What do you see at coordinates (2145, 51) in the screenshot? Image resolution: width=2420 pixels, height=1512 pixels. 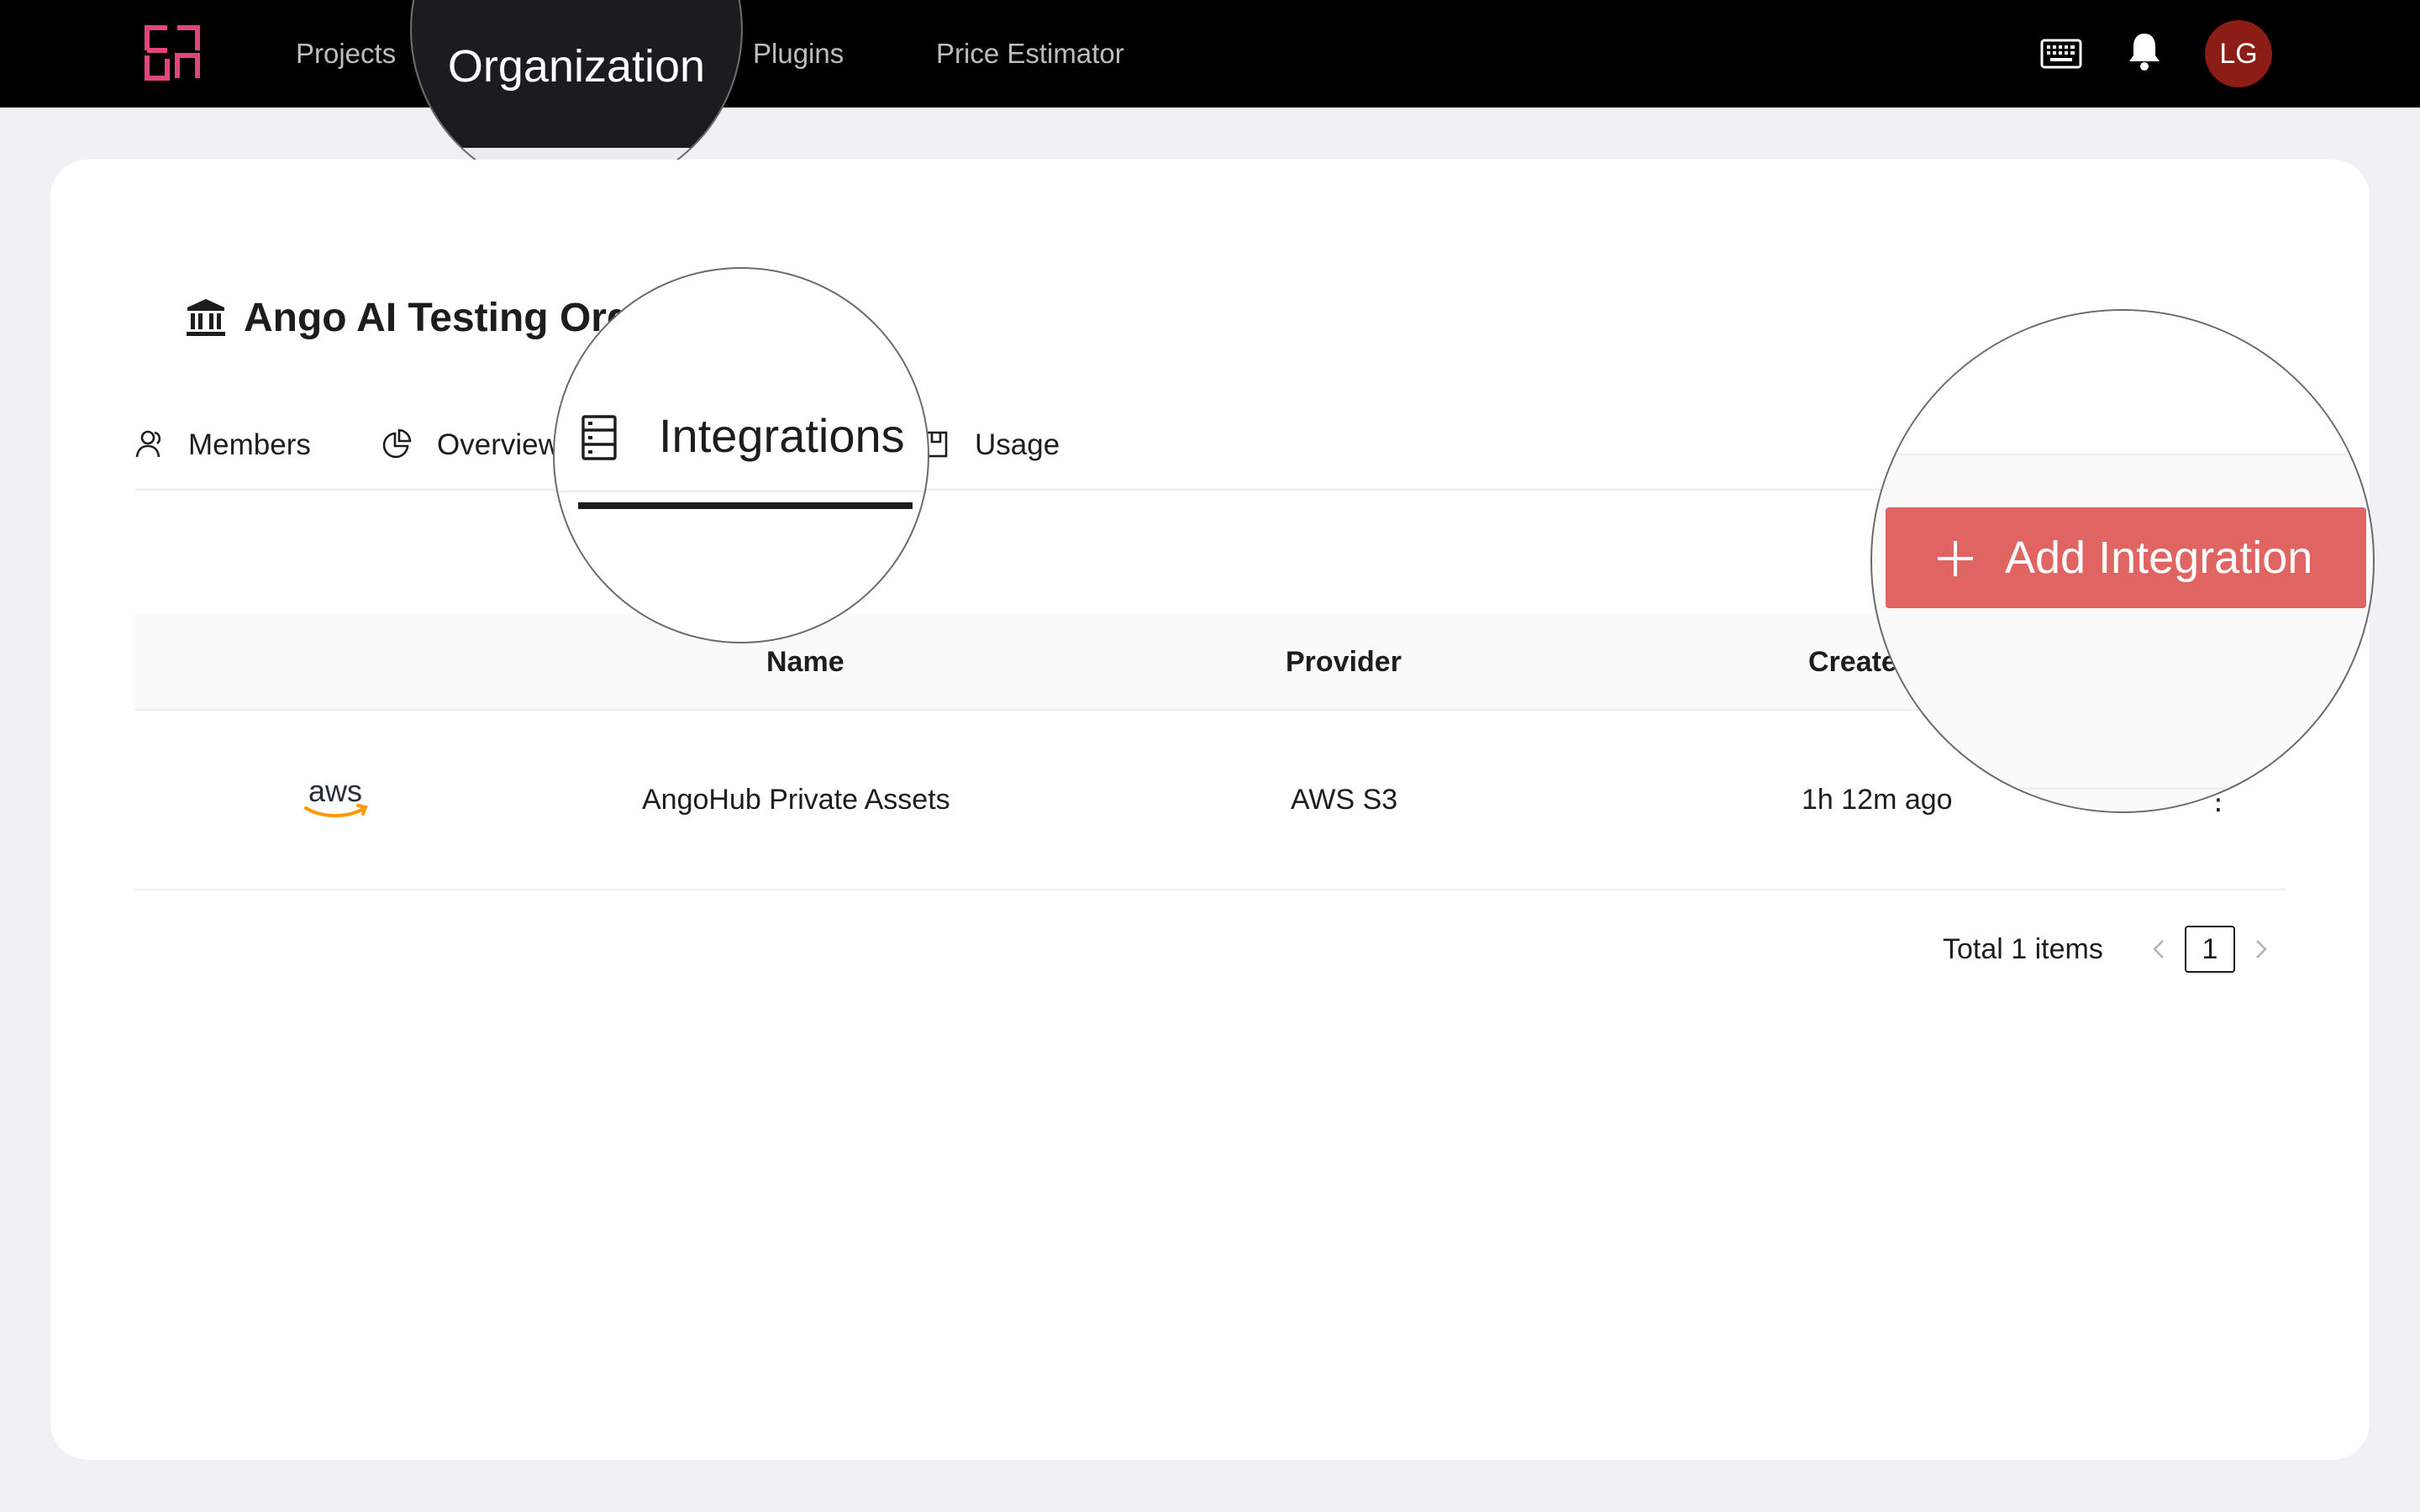 I see `bell-icon` at bounding box center [2145, 51].